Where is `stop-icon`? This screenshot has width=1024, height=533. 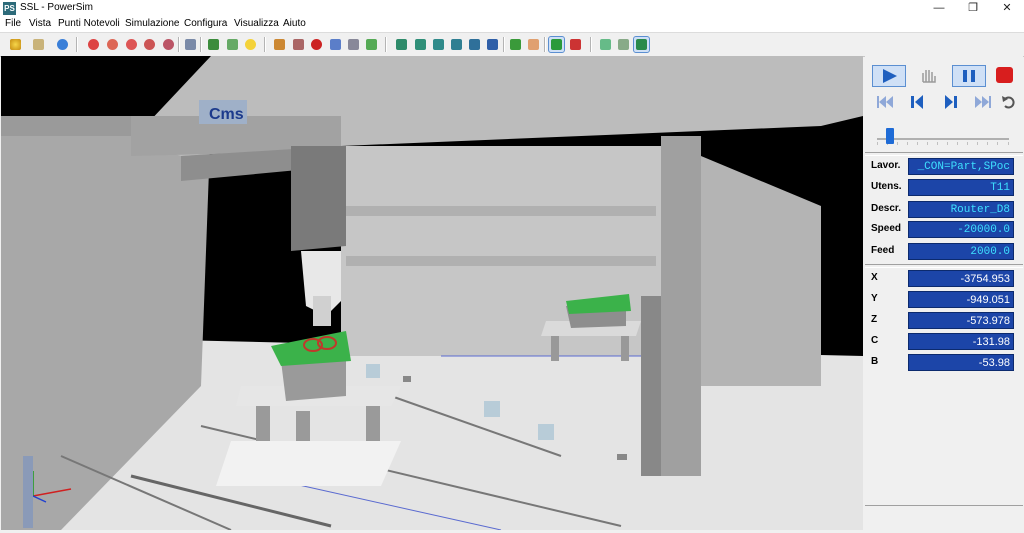 stop-icon is located at coordinates (1004, 75).